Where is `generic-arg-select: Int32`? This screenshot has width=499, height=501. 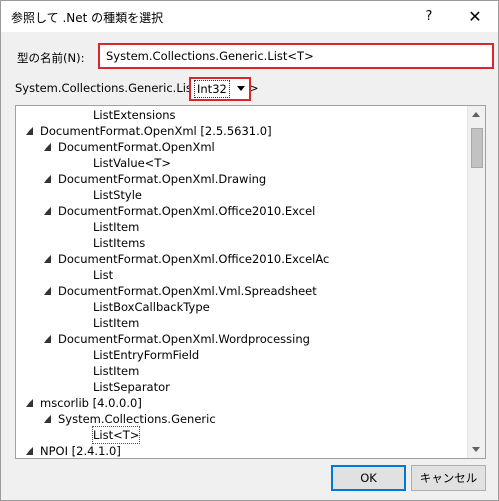 generic-arg-select: Int32 is located at coordinates (220, 89).